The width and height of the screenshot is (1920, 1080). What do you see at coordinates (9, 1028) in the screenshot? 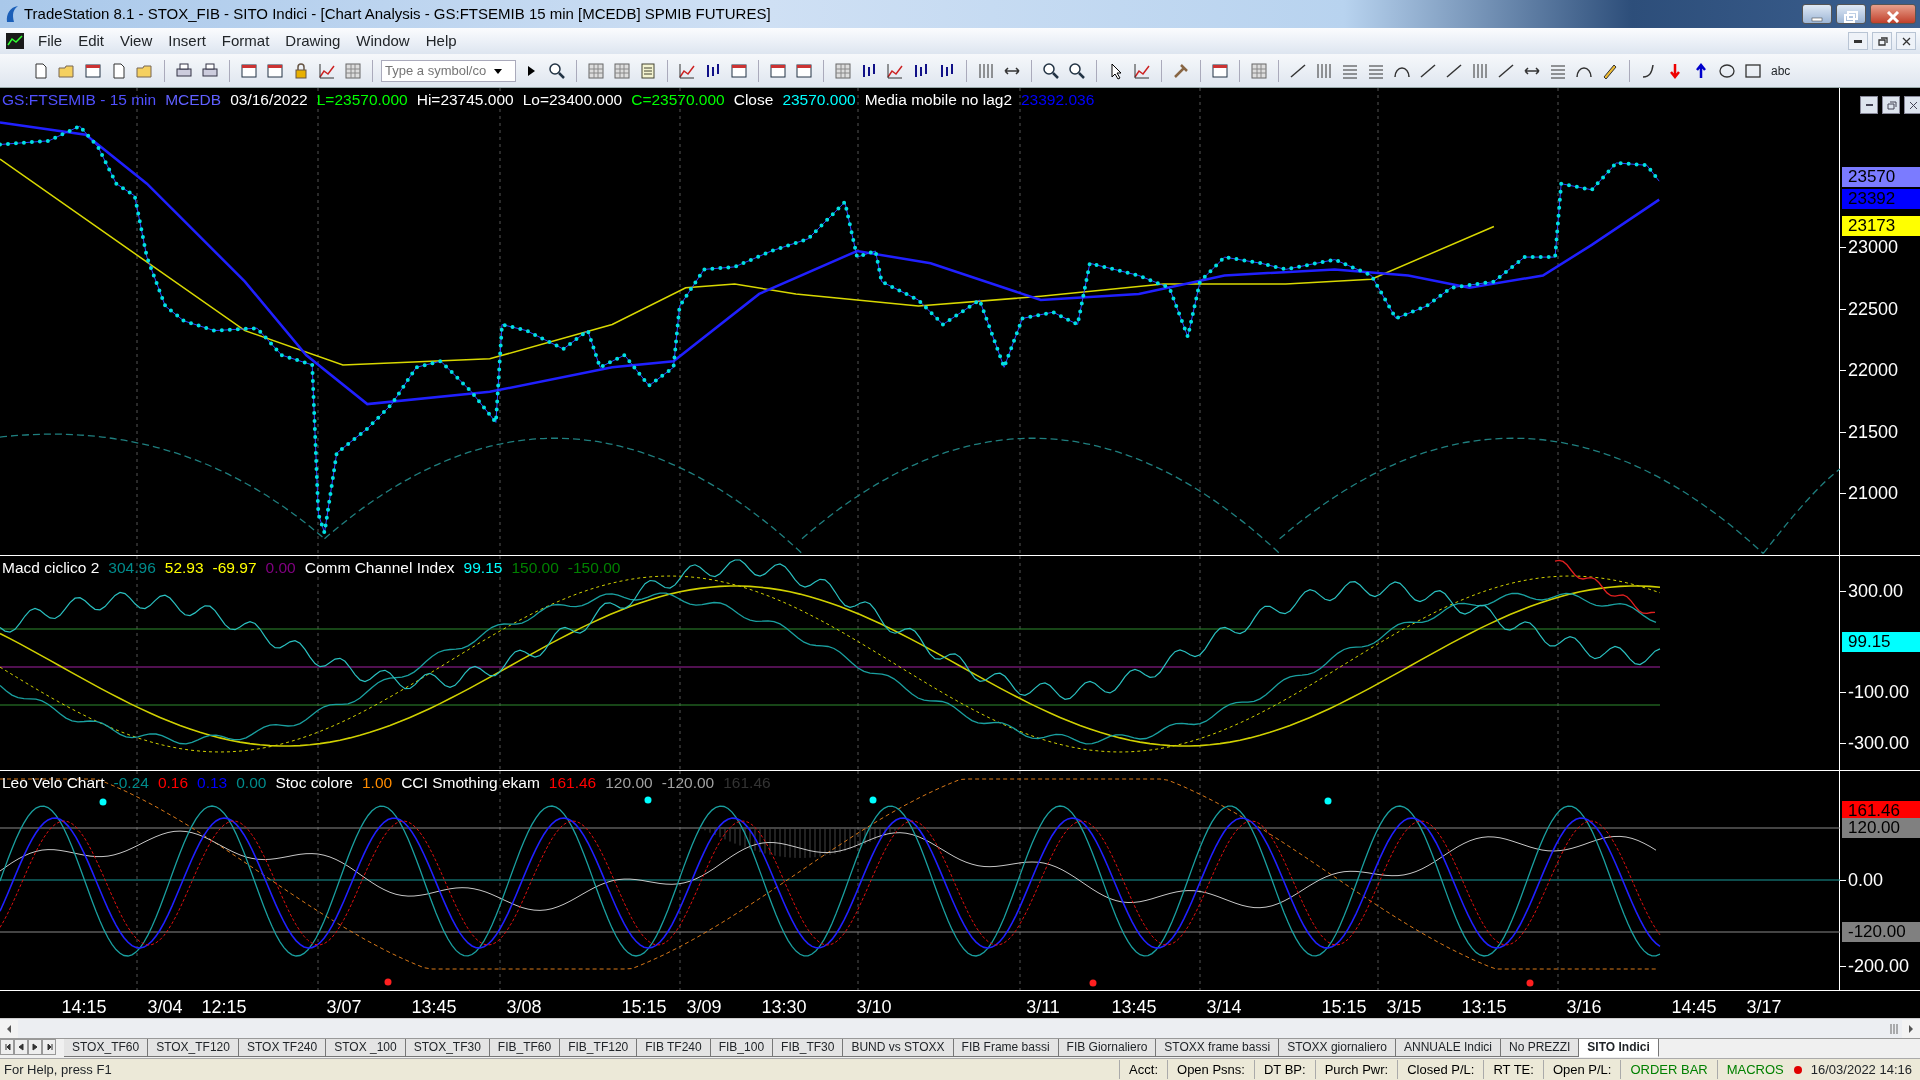
I see `scroll-left-button` at bounding box center [9, 1028].